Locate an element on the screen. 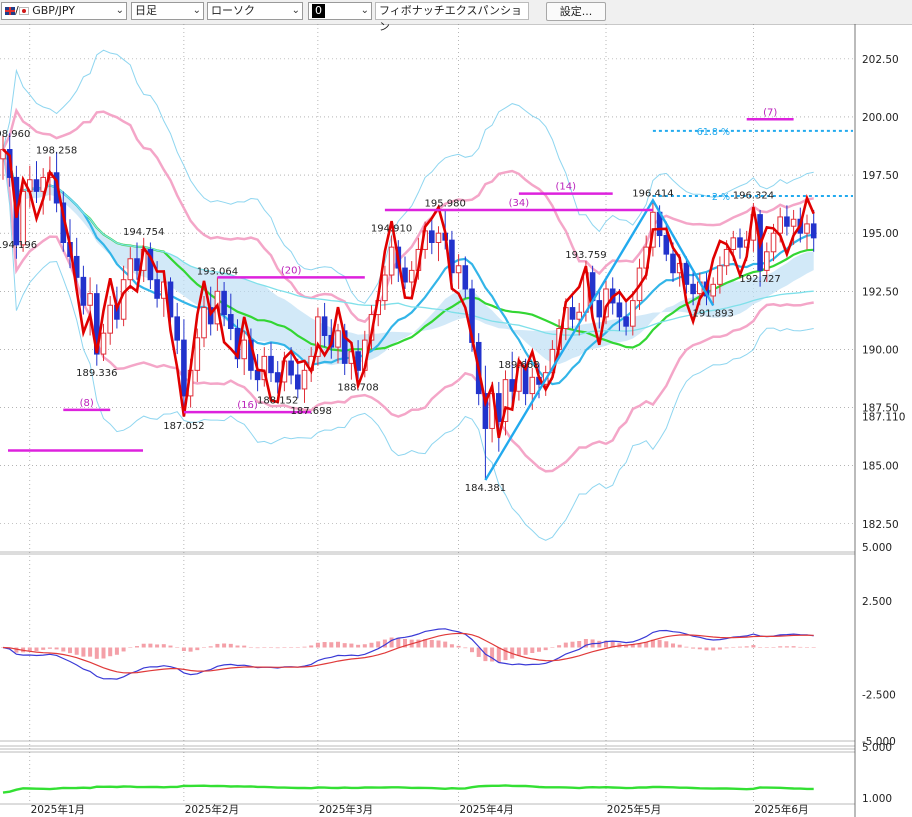 This screenshot has width=912, height=817. x-tick-label: 2025年3月 is located at coordinates (346, 809).